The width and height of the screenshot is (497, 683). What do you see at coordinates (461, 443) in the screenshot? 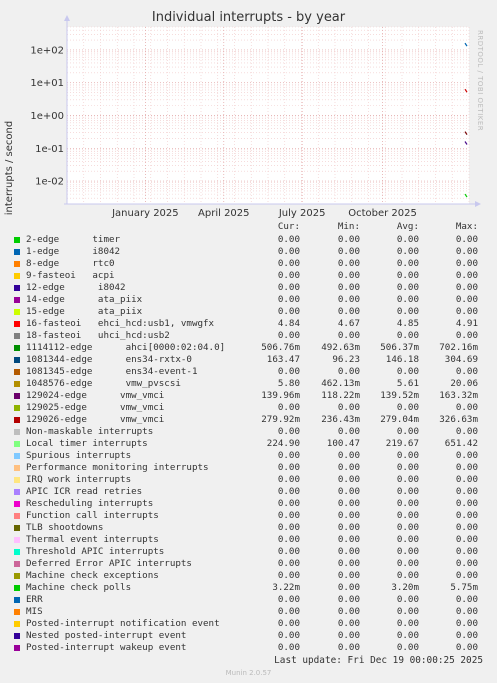
I see `legend-value-max: 651.42` at bounding box center [461, 443].